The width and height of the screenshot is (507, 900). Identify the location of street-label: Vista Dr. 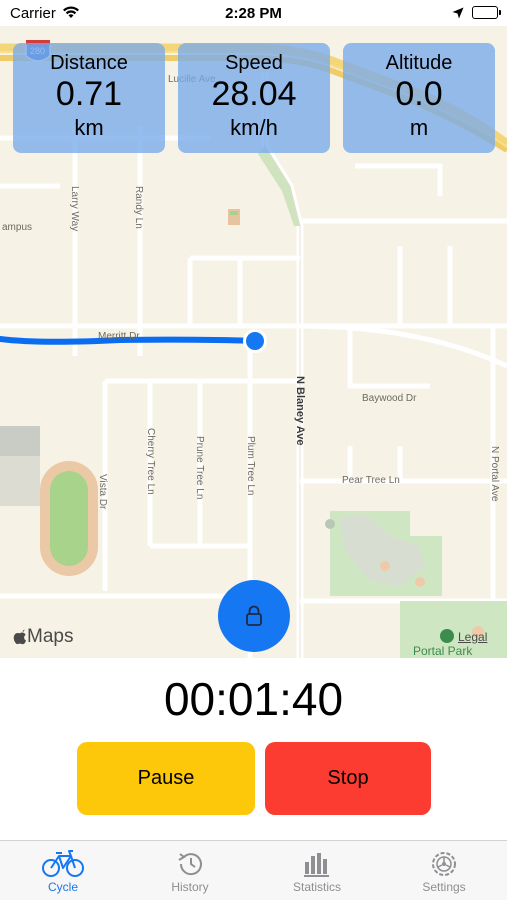
(102, 492).